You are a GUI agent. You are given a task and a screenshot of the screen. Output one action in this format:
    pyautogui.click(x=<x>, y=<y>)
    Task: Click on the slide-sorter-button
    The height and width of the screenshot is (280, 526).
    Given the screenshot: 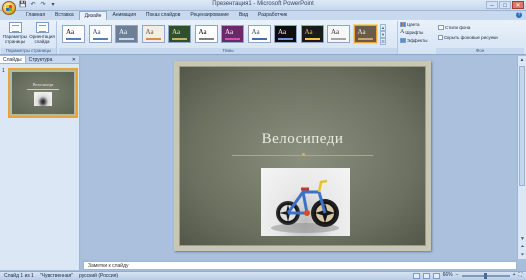 What is the action you would take?
    pyautogui.click(x=426, y=275)
    